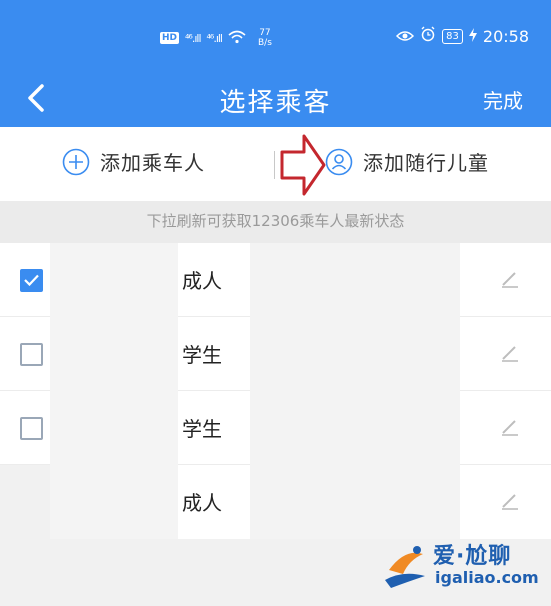 The image size is (551, 606). What do you see at coordinates (487, 577) in the screenshot?
I see `watermark-url: igaliao.com` at bounding box center [487, 577].